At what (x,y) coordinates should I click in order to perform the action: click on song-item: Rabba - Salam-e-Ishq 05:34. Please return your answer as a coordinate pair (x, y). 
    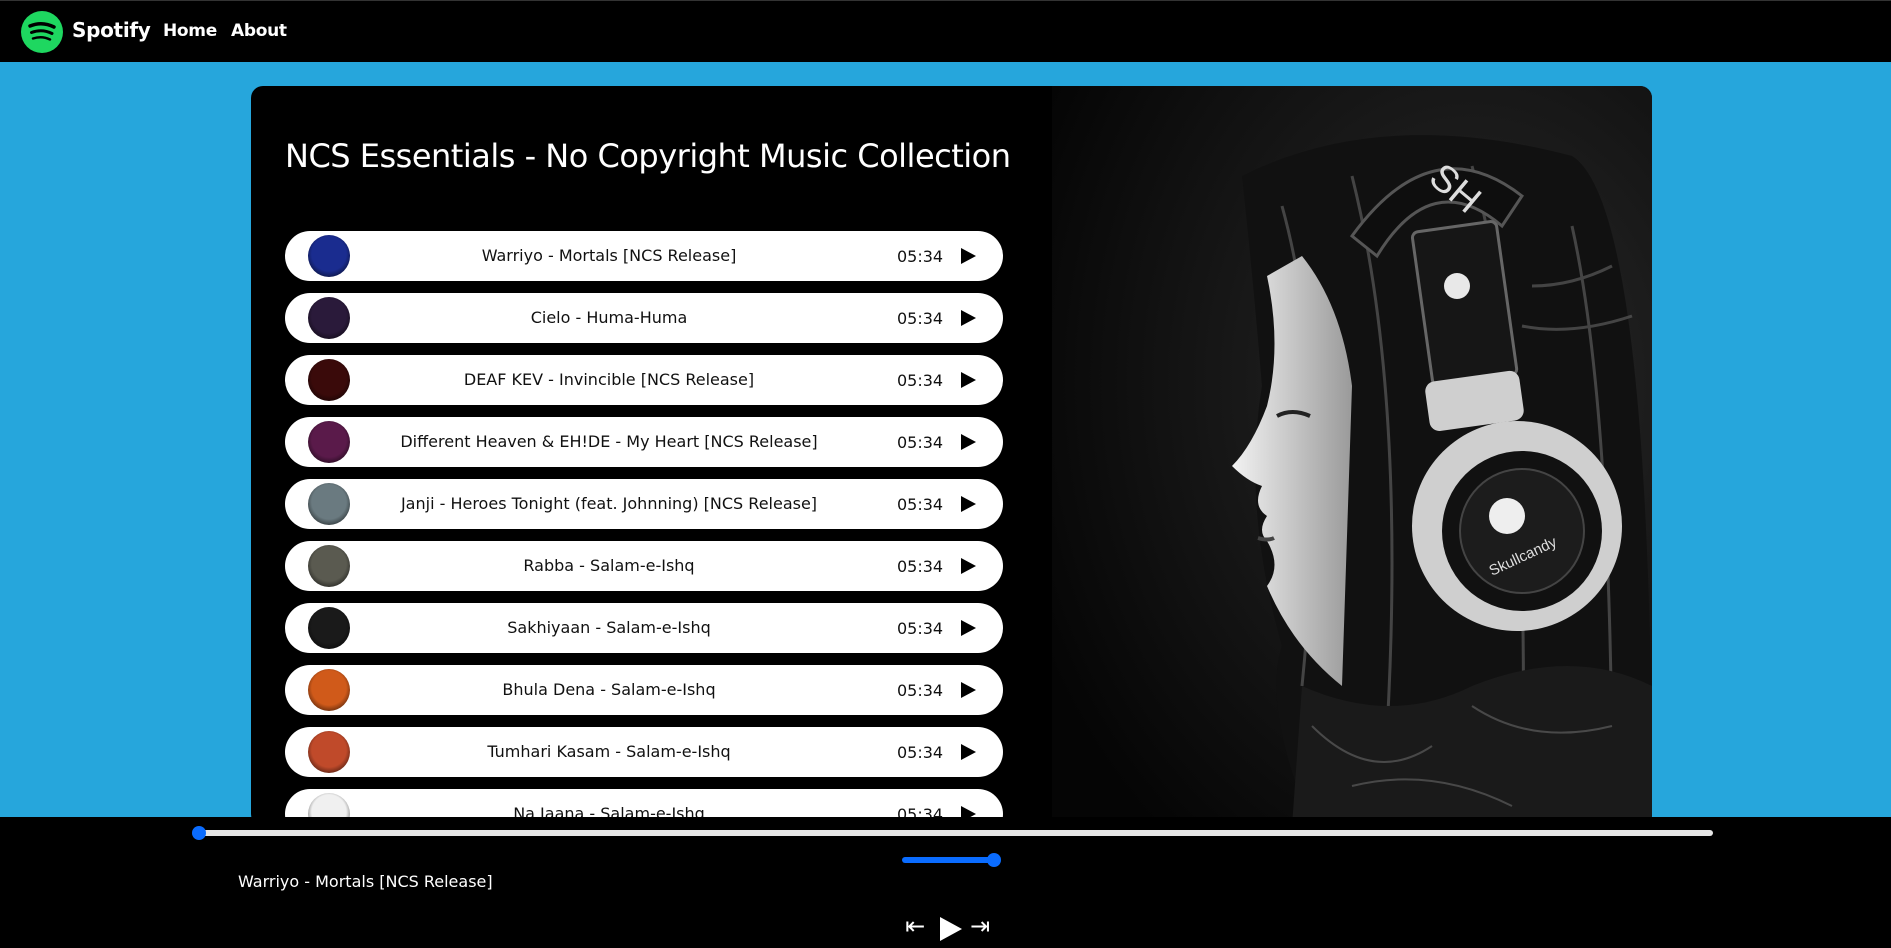
    Looking at the image, I should click on (644, 566).